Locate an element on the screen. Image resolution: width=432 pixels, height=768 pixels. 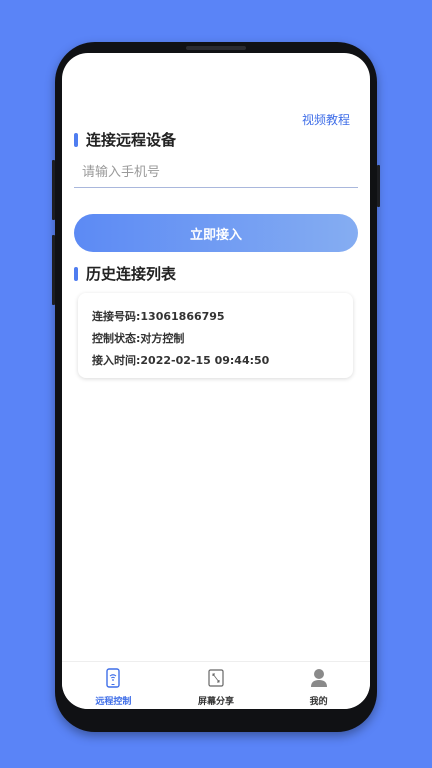
phone-number-input is located at coordinates (222, 172).